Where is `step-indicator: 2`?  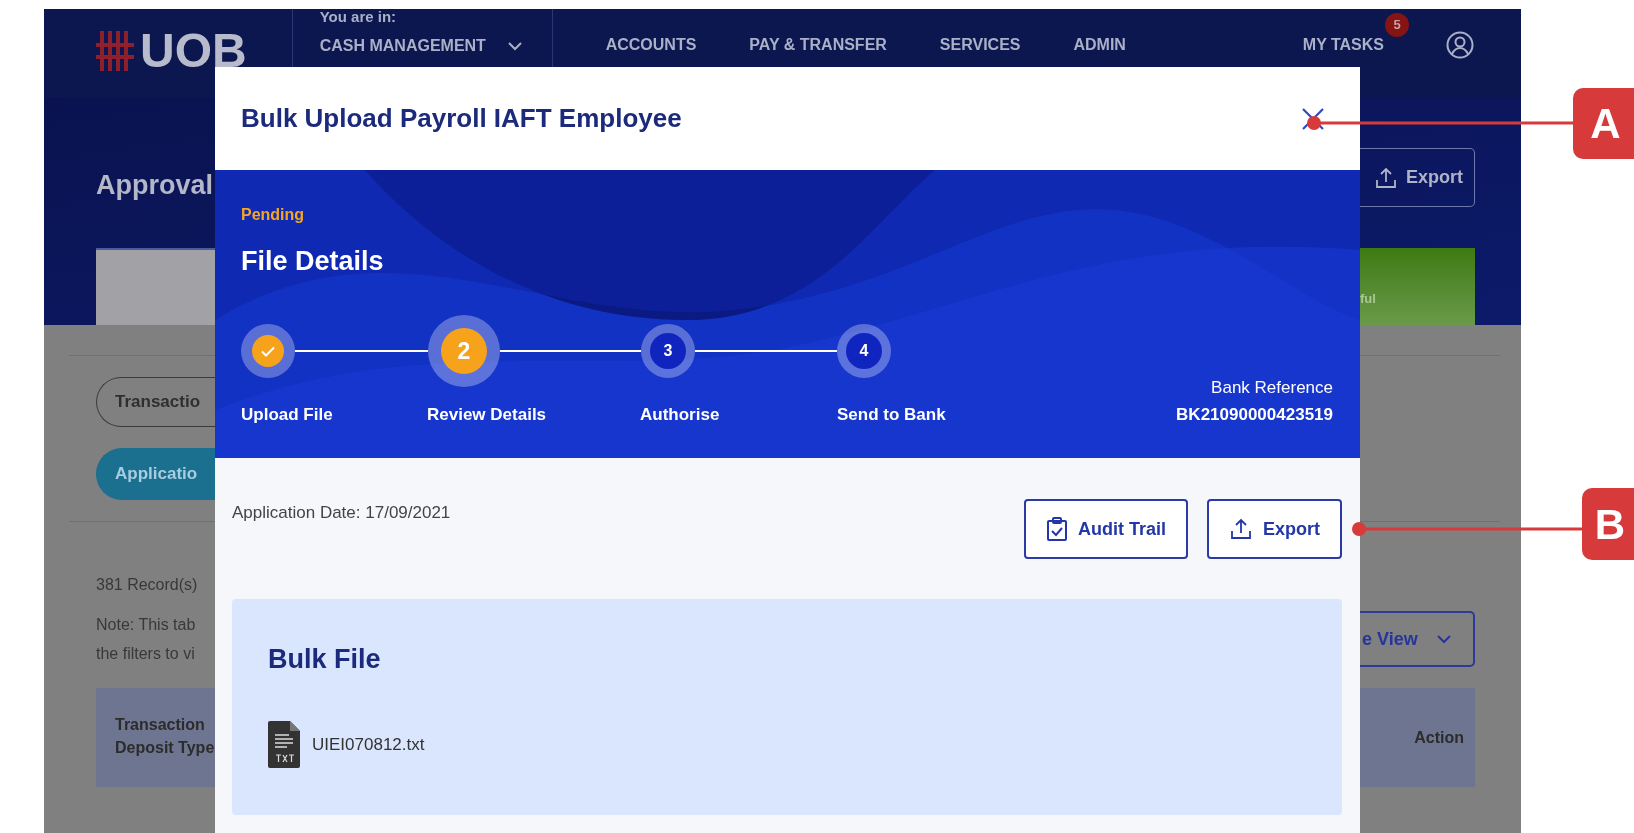 step-indicator: 2 is located at coordinates (464, 351).